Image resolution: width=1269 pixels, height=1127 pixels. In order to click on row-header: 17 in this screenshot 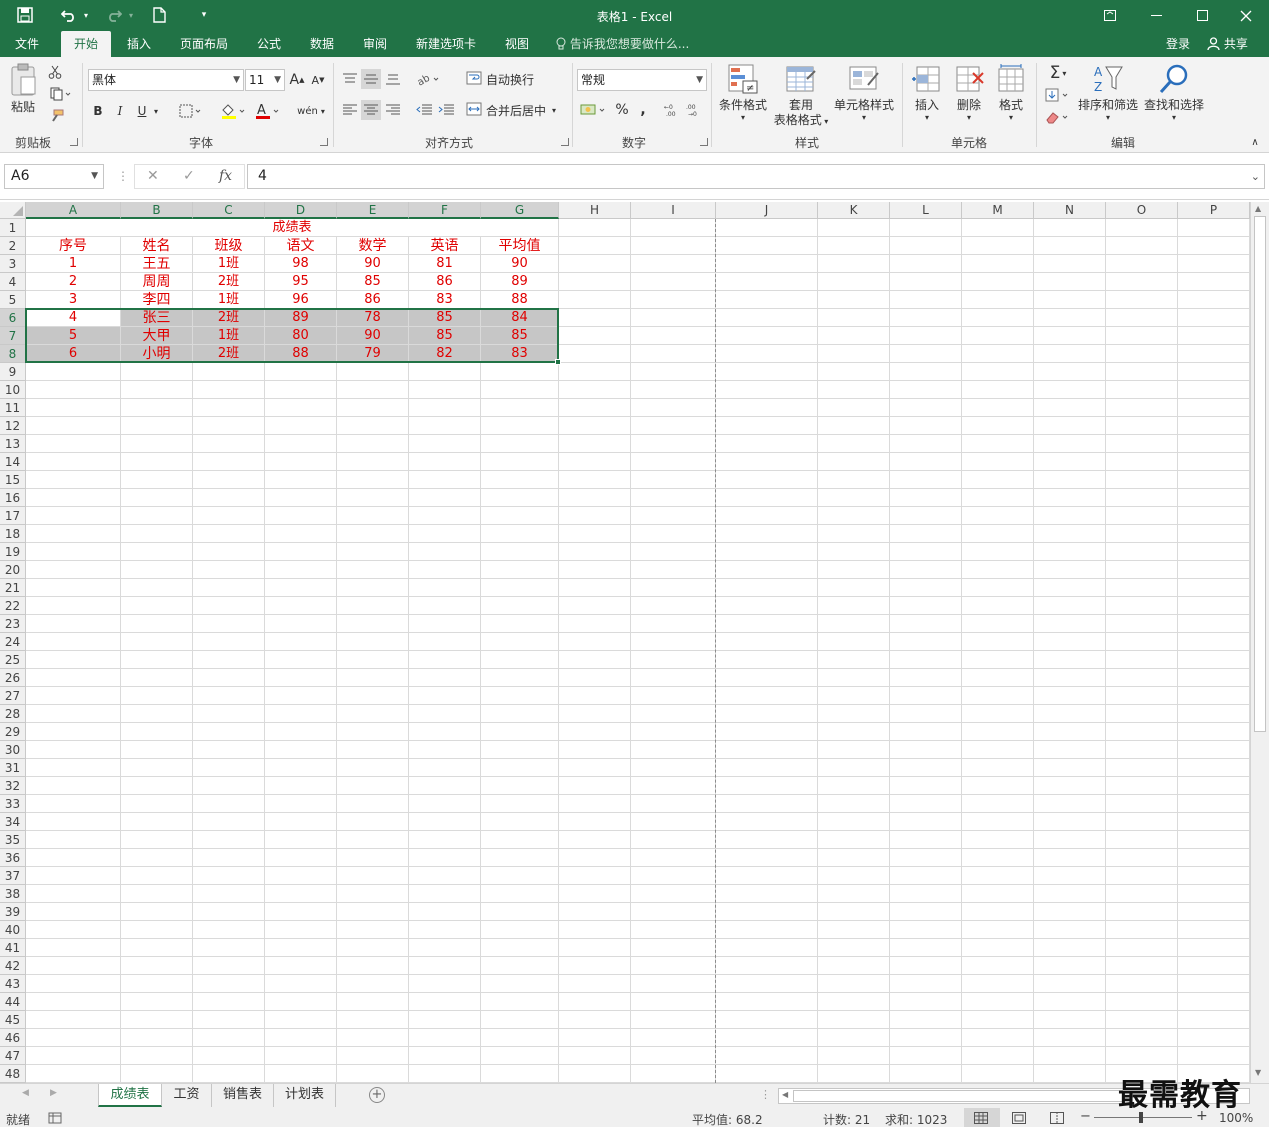, I will do `click(13, 516)`.